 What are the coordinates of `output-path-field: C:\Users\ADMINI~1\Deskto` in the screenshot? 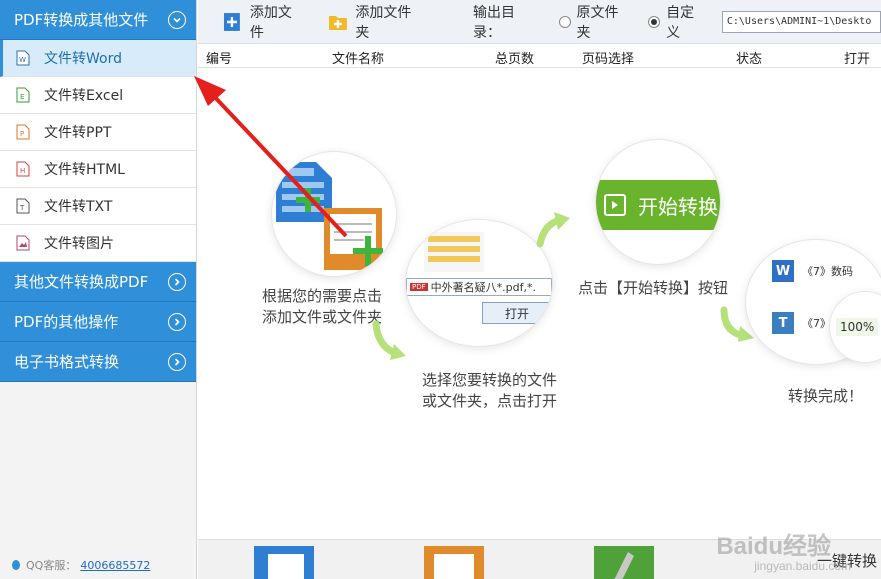 It's located at (801, 21).